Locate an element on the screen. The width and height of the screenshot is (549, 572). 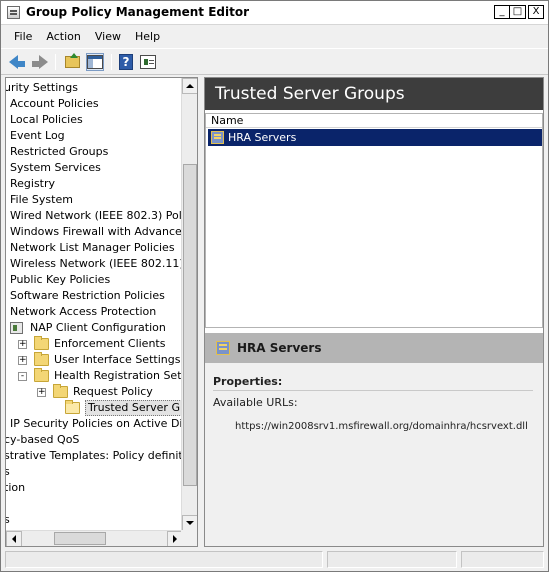
tree-item: Windows Firewall with Advanced Se is located at coordinates (101, 232).